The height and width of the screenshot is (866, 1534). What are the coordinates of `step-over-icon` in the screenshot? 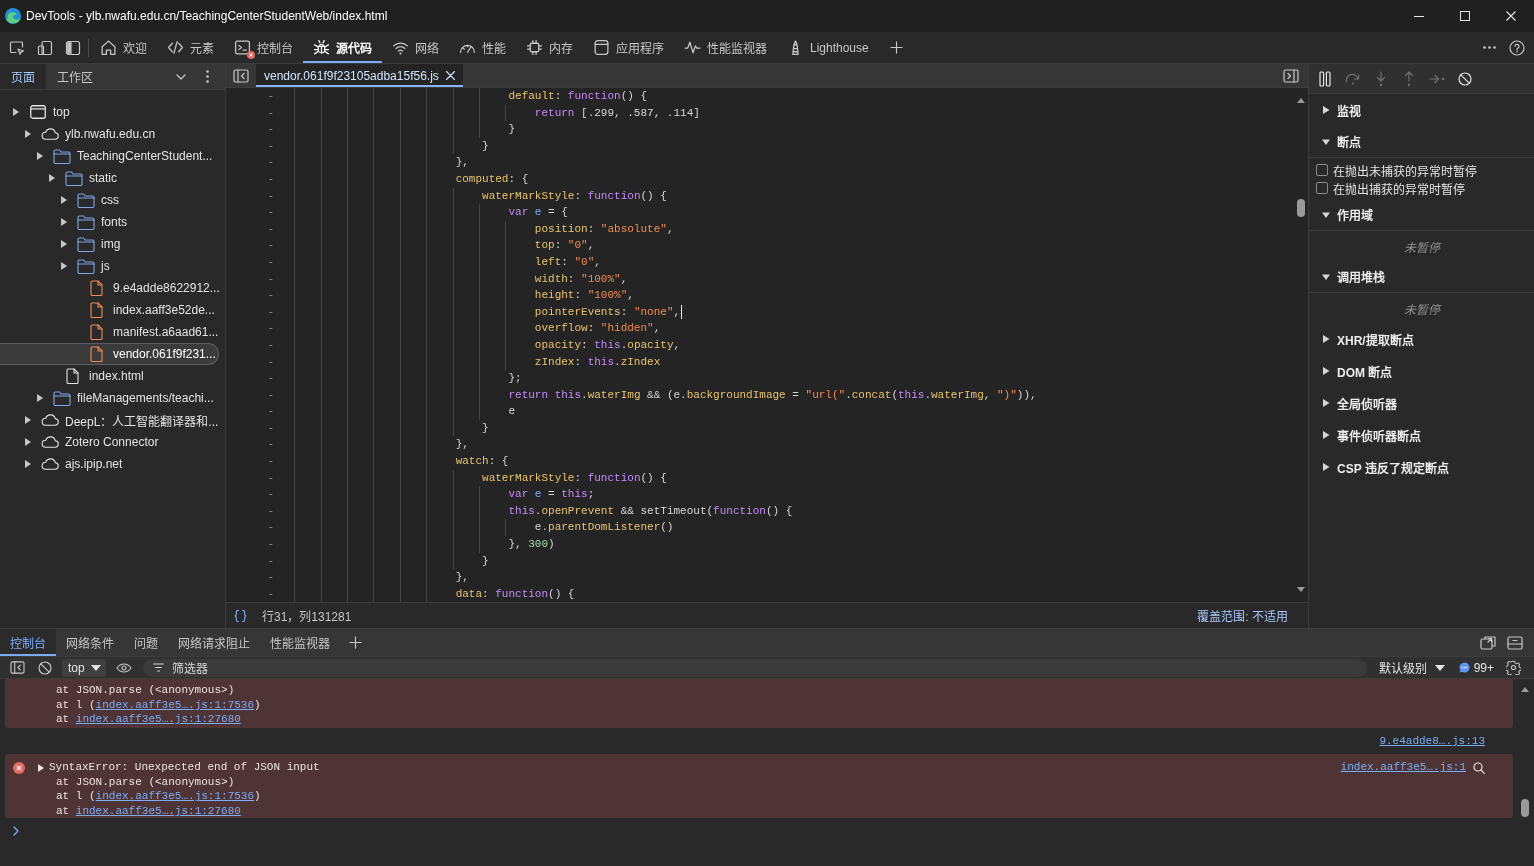 It's located at (1353, 78).